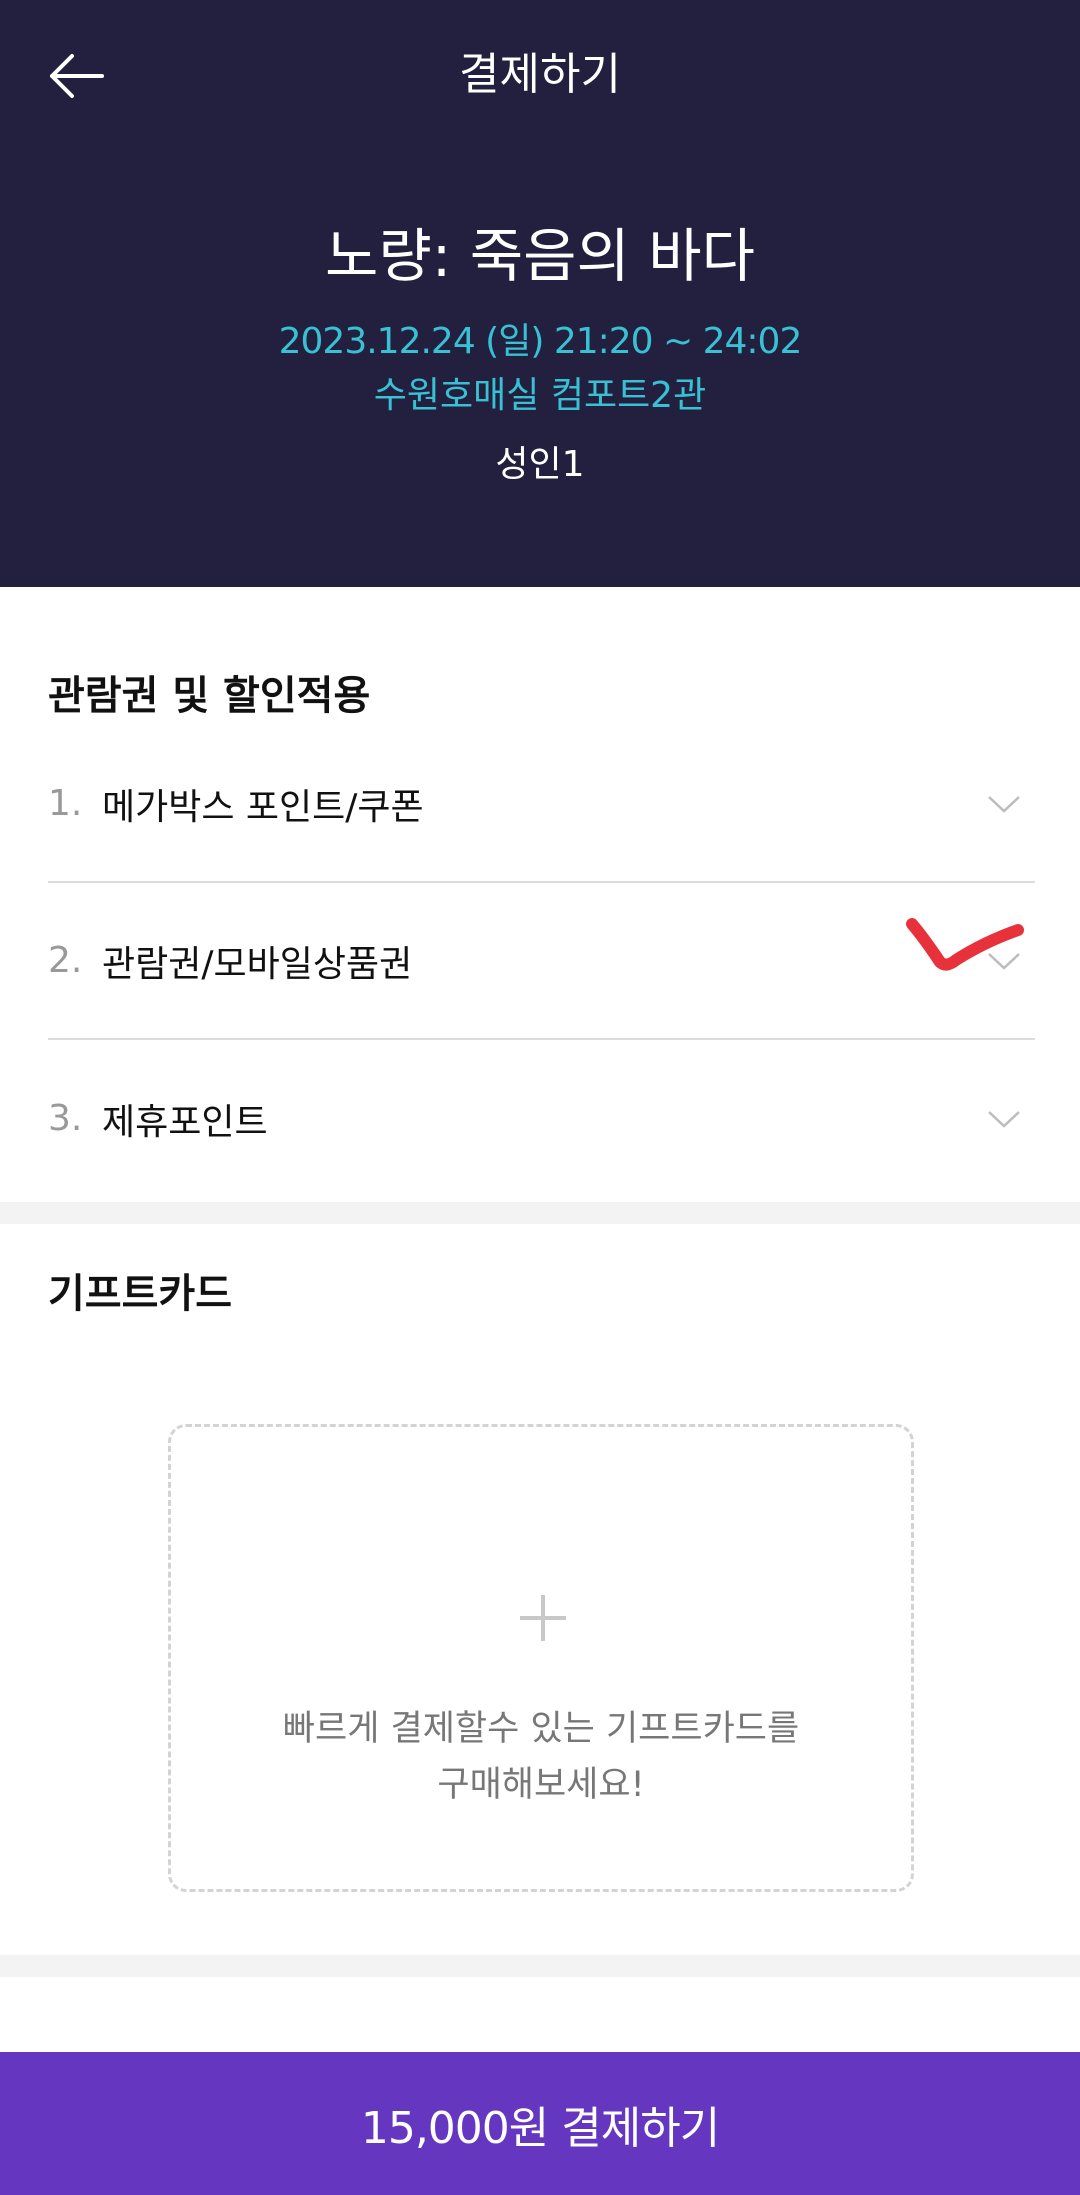 The image size is (1080, 2195). What do you see at coordinates (540, 341) in the screenshot?
I see `showtime: 2023.12.24 (일) 21:20 ~ 24:02` at bounding box center [540, 341].